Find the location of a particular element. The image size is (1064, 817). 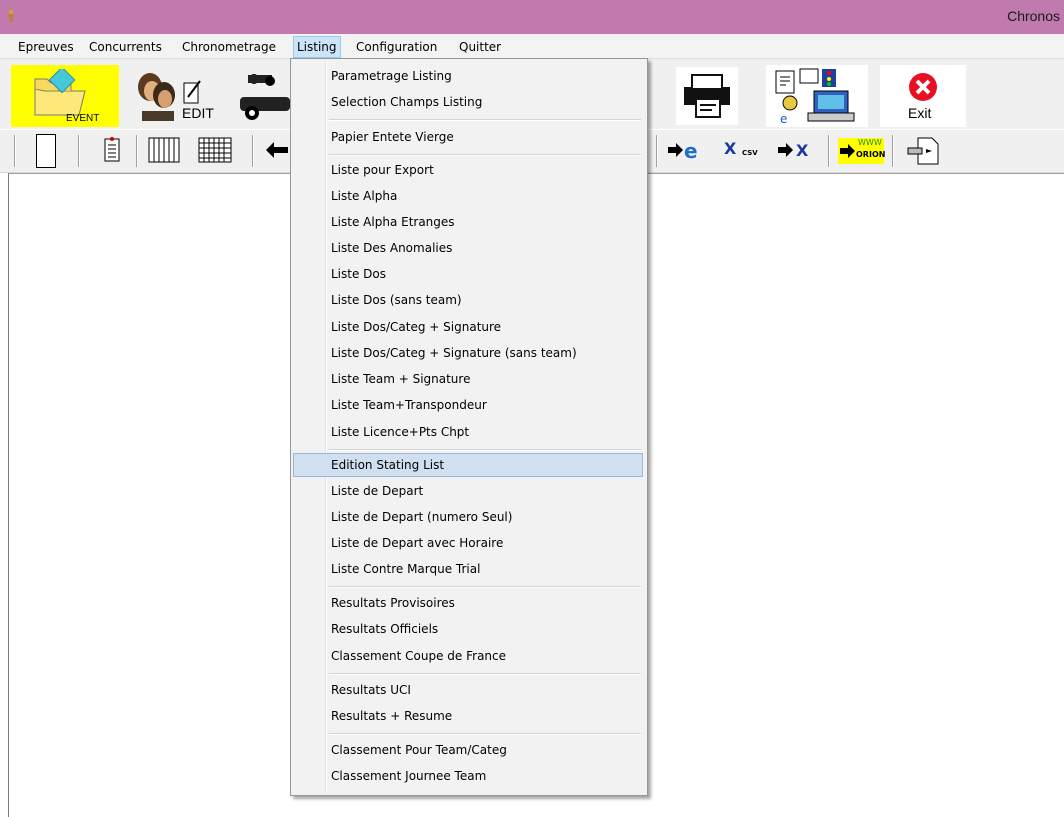

menu-item-liste-alpha: Liste Alpha is located at coordinates (468, 196).